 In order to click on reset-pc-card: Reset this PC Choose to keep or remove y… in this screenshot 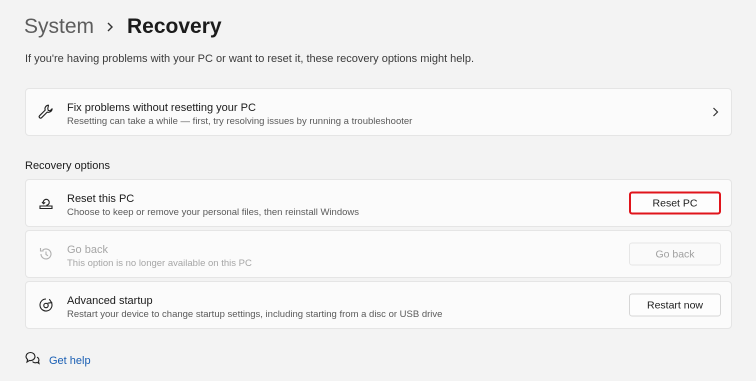, I will do `click(378, 203)`.